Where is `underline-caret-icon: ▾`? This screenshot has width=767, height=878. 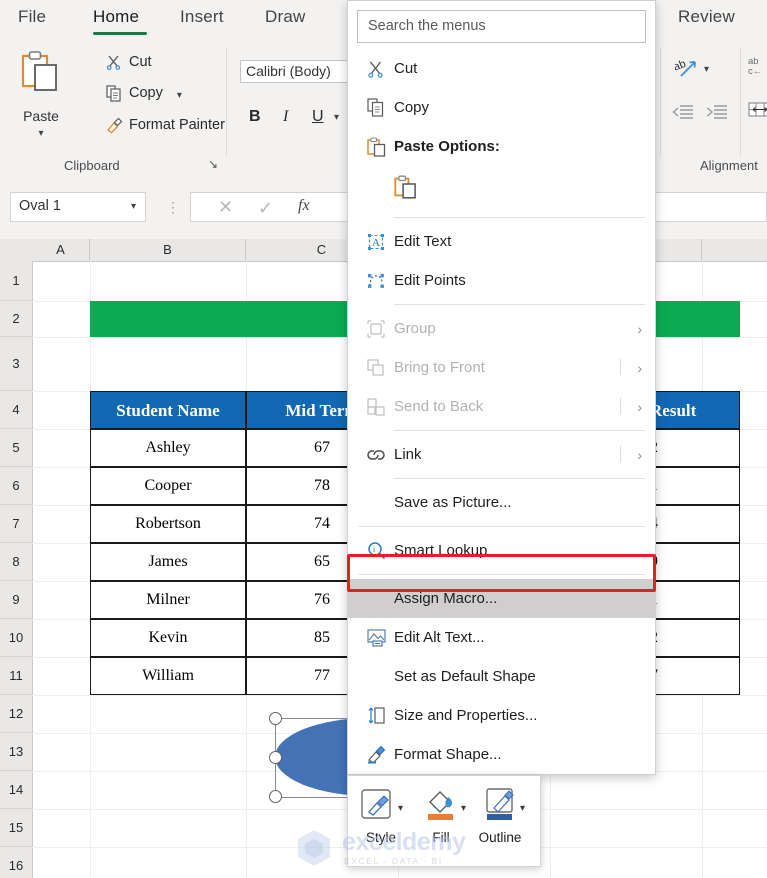
underline-caret-icon: ▾ is located at coordinates (336, 117).